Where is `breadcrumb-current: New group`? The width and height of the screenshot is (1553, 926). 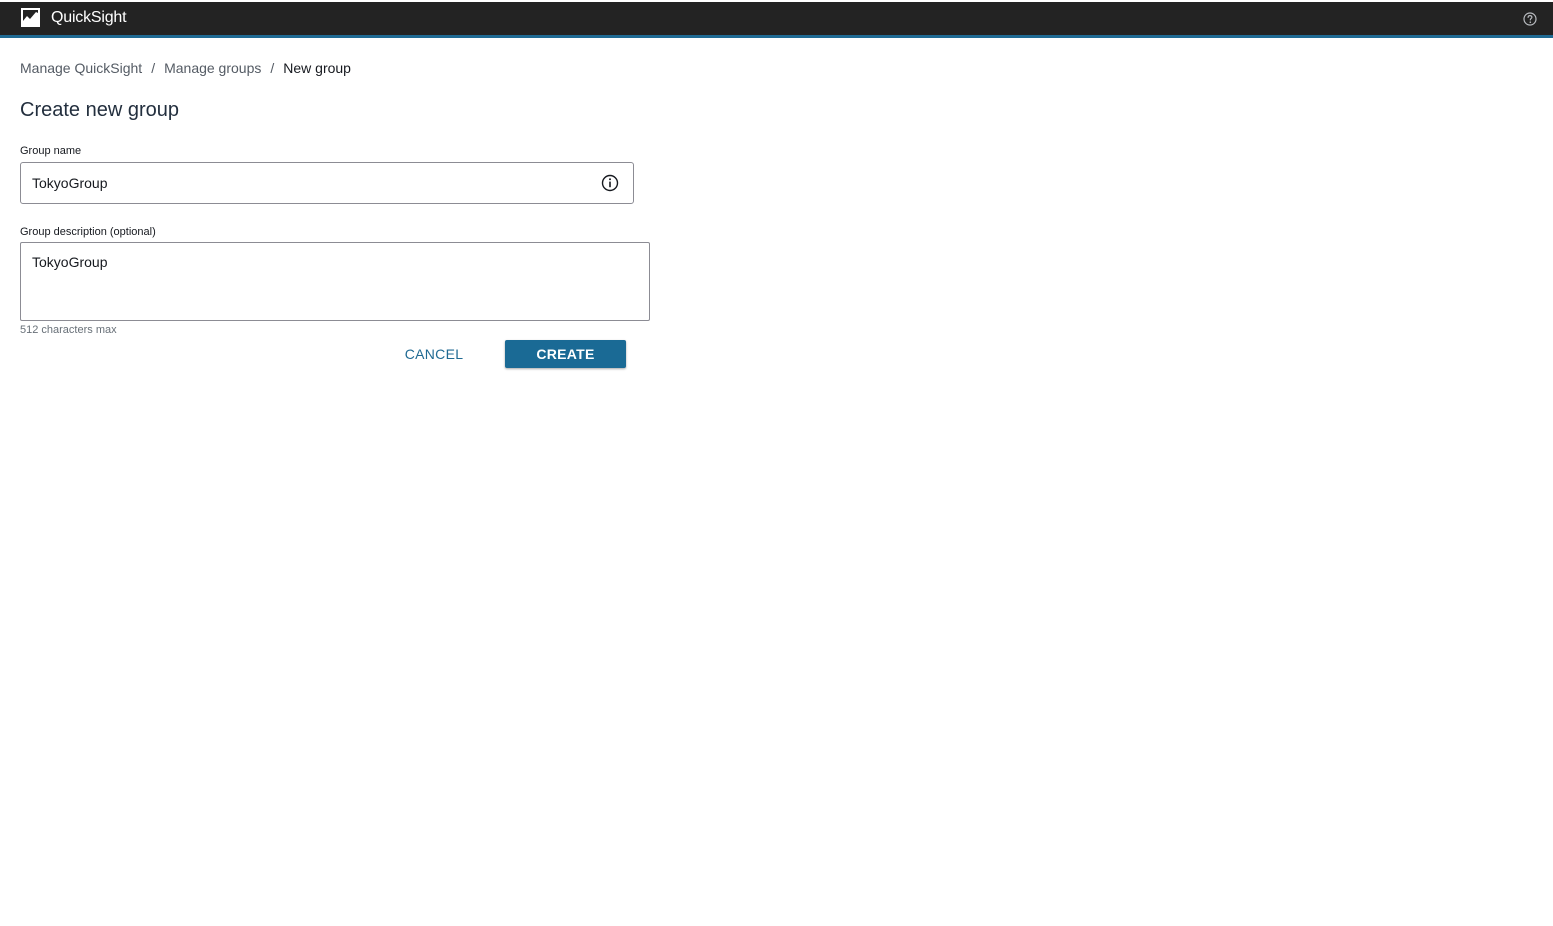 breadcrumb-current: New group is located at coordinates (317, 68).